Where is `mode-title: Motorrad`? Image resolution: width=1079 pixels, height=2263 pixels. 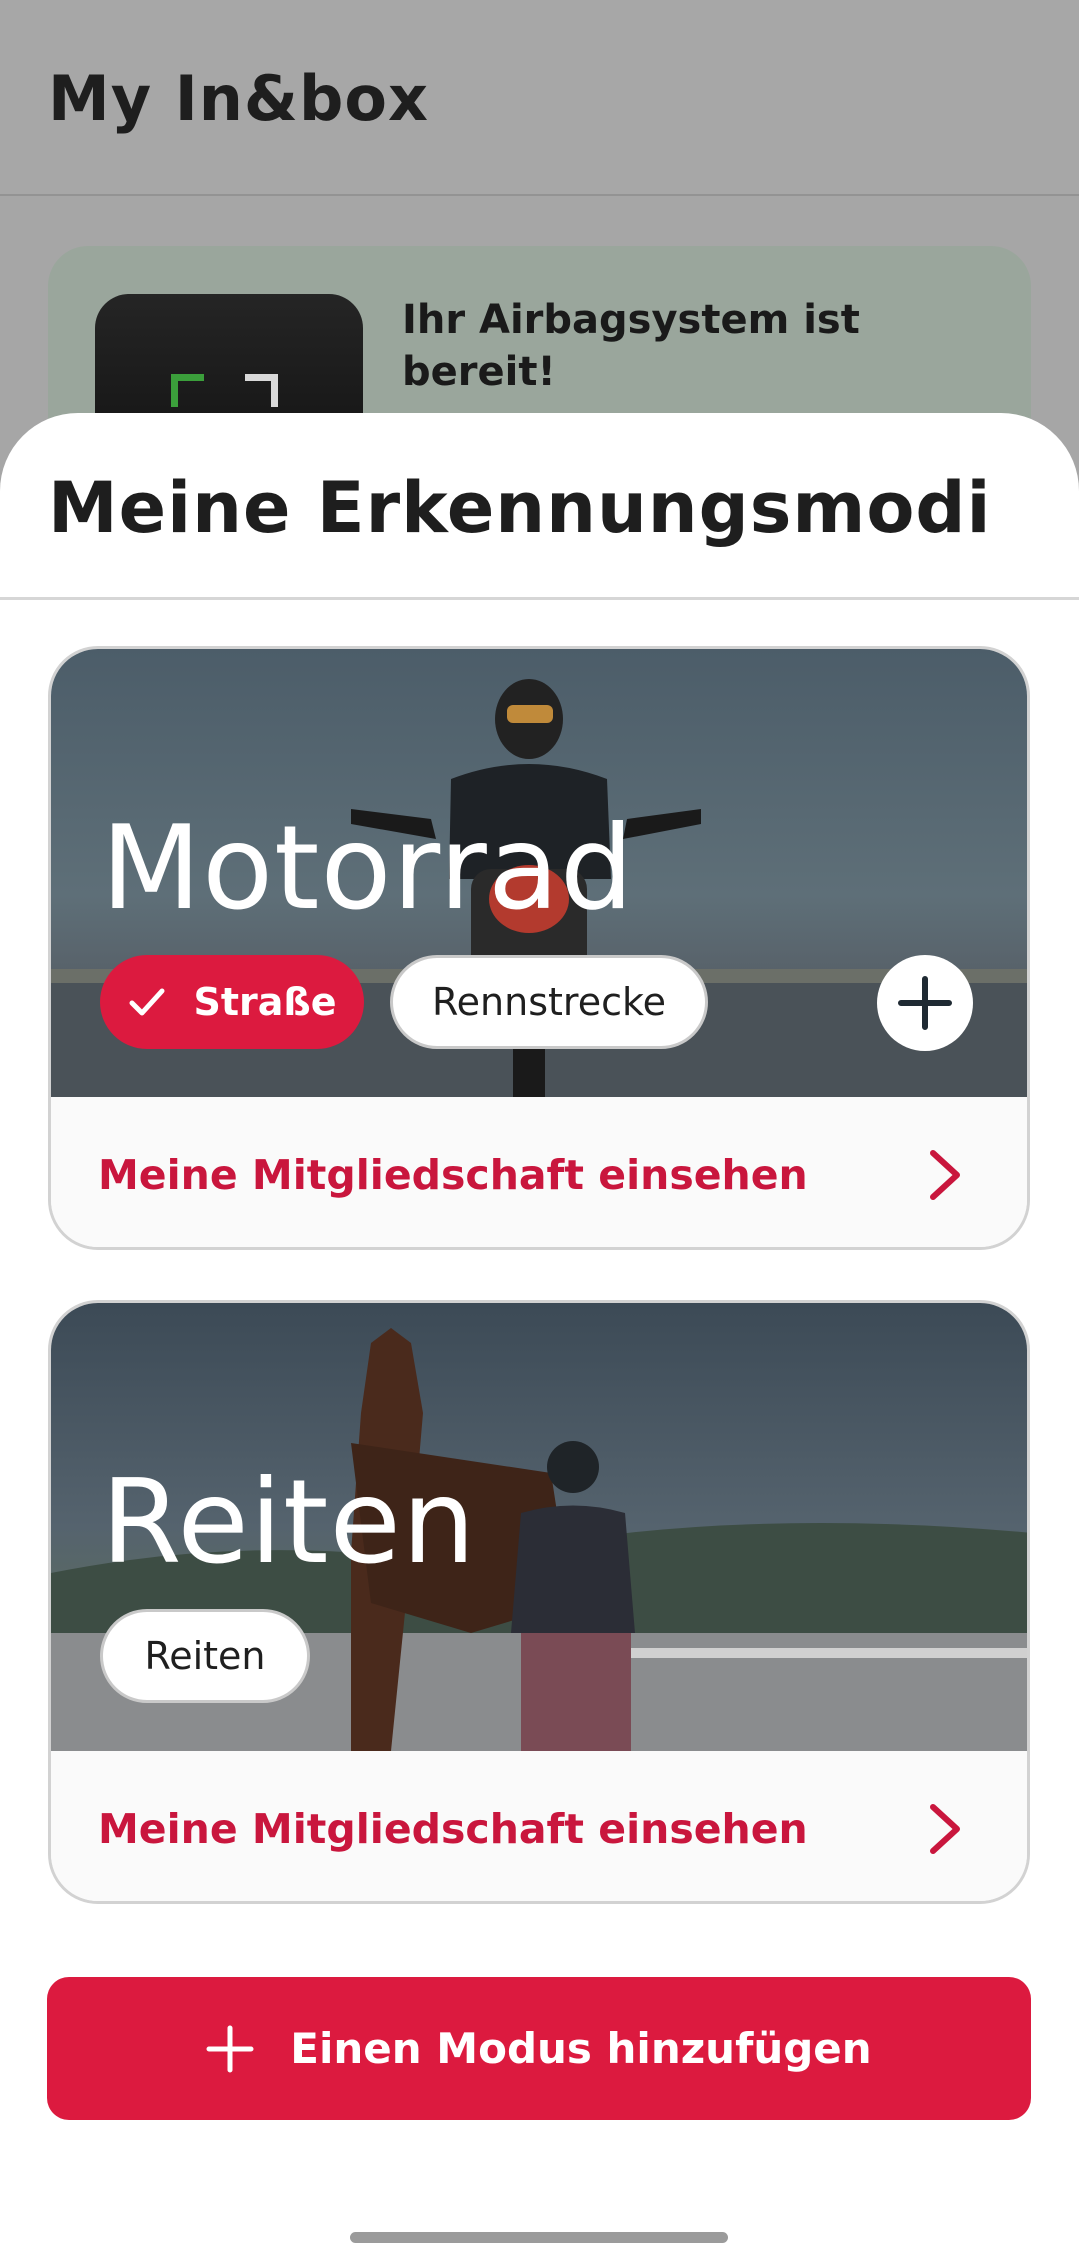 mode-title: Motorrad is located at coordinates (368, 868).